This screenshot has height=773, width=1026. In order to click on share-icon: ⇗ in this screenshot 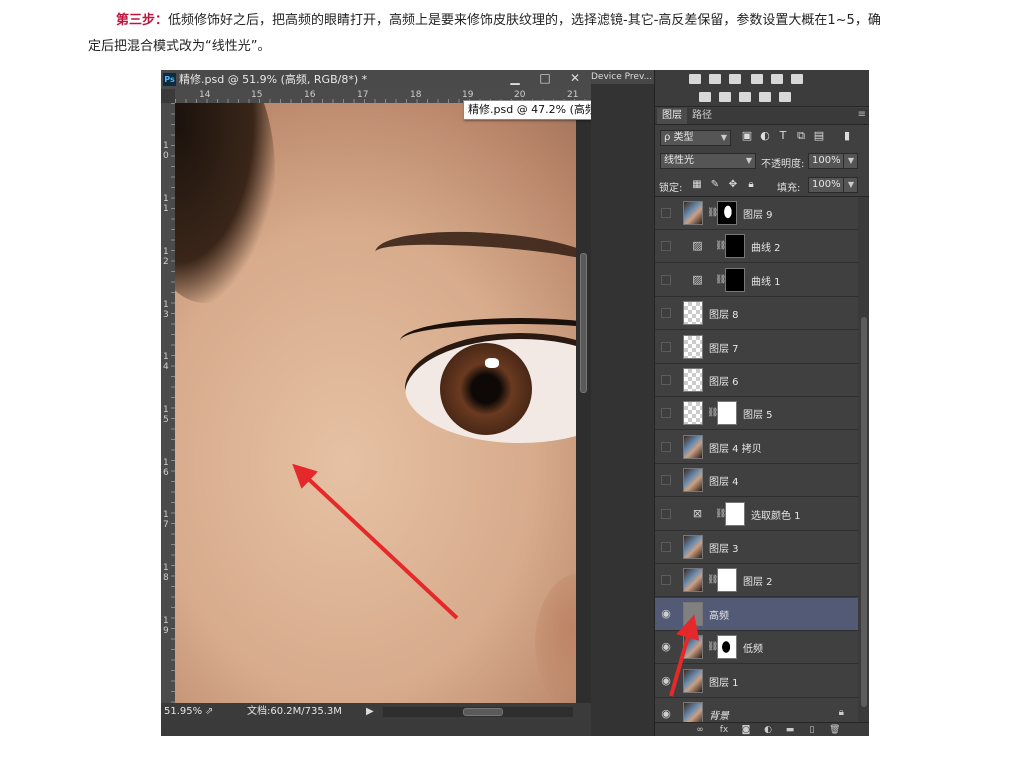, I will do `click(209, 712)`.